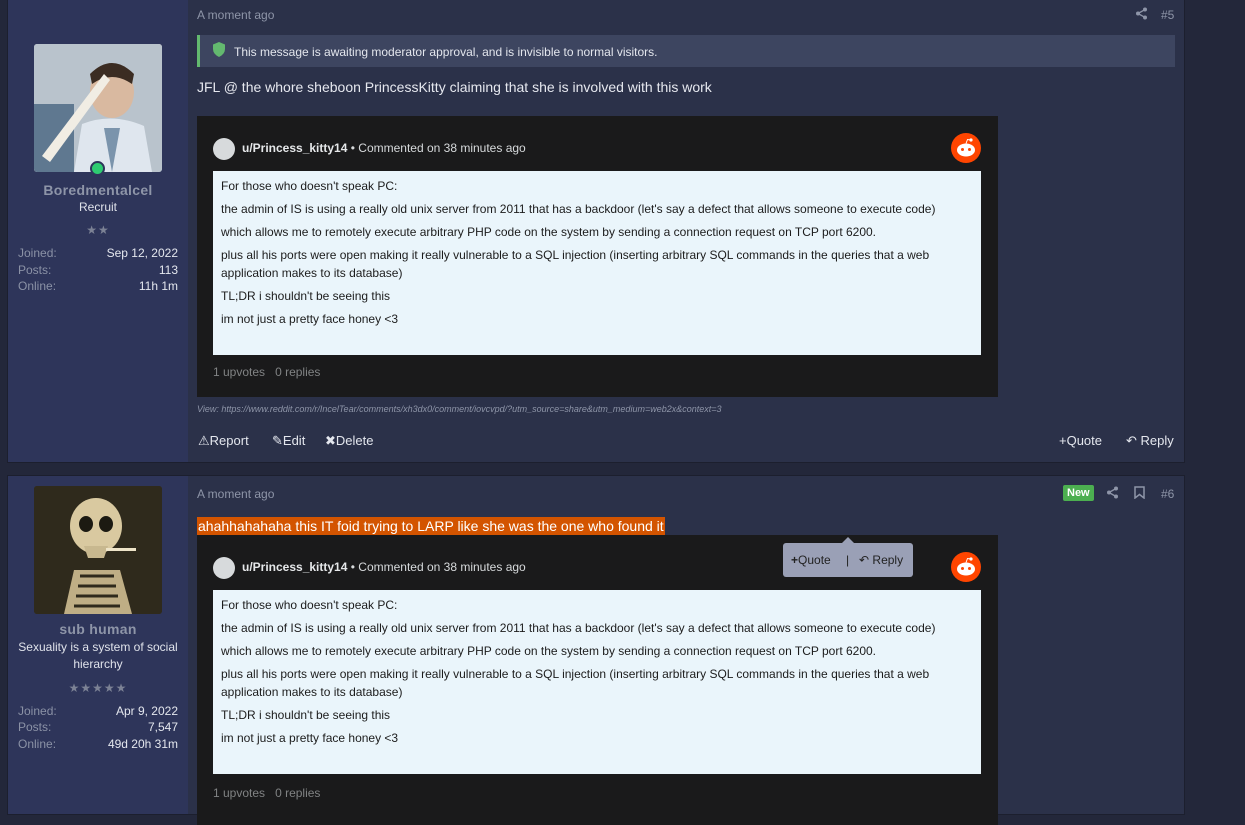  What do you see at coordinates (888, 560) in the screenshot?
I see `popup-reply-label: Reply` at bounding box center [888, 560].